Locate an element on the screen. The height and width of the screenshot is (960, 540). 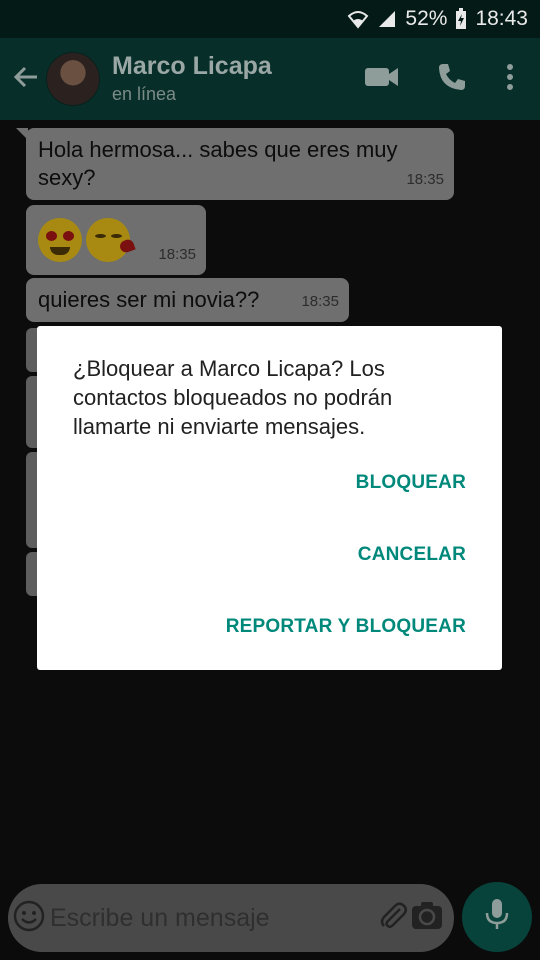
message-bubble: 18:35 is located at coordinates (116, 240).